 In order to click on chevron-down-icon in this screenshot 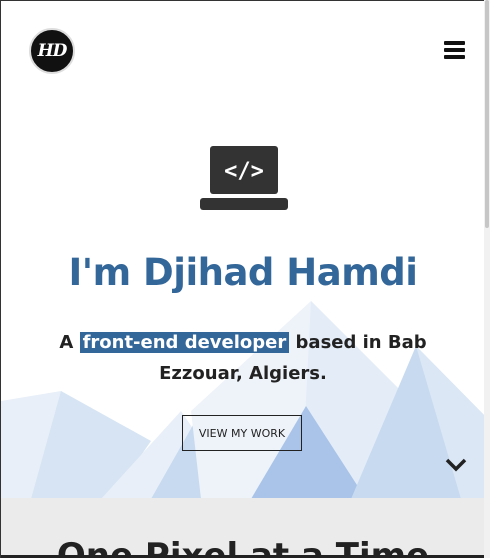, I will do `click(456, 465)`.